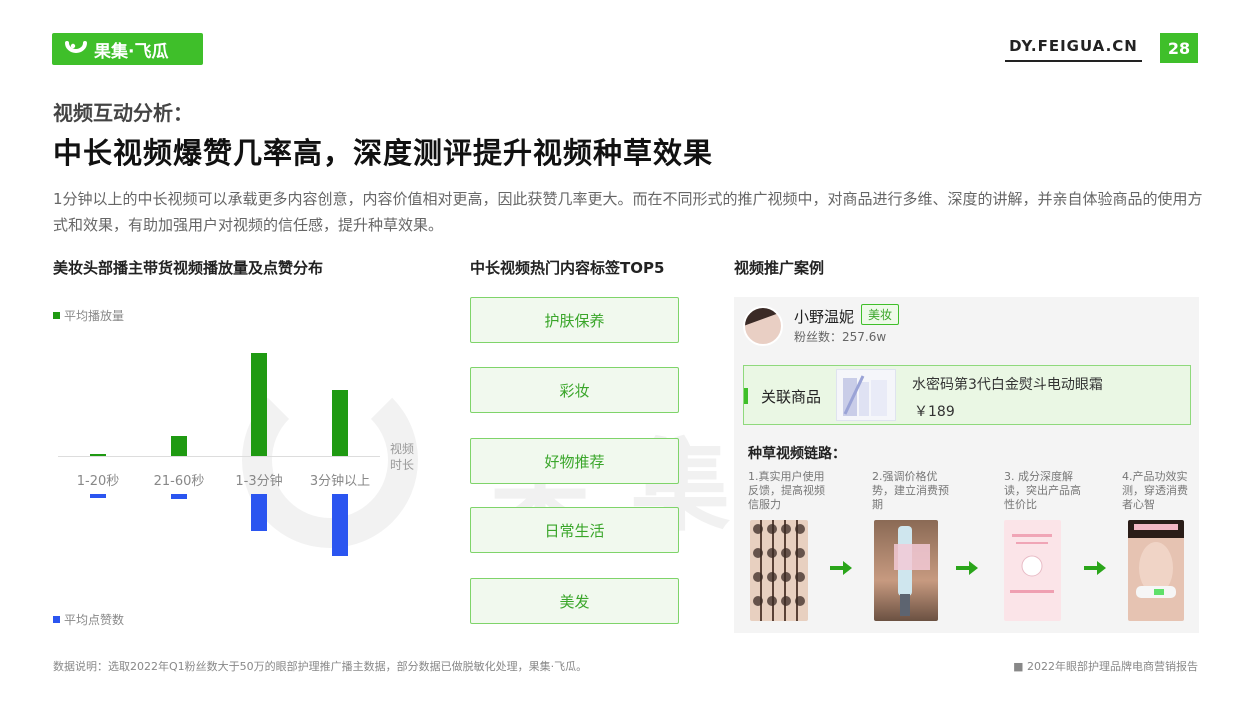 The image size is (1250, 703). What do you see at coordinates (98, 481) in the screenshot?
I see `x-tick-label: 1-20秒` at bounding box center [98, 481].